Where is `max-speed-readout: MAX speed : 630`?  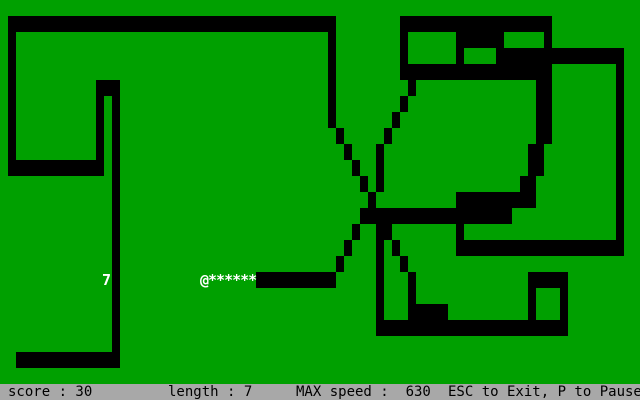 max-speed-readout: MAX speed : 630 is located at coordinates (363, 392).